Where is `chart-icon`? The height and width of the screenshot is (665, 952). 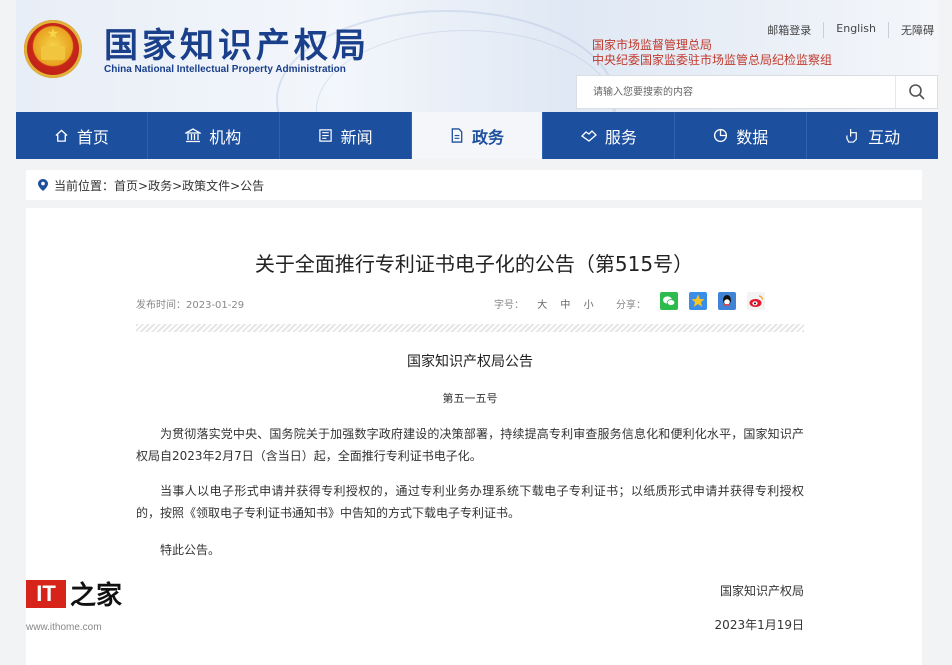 chart-icon is located at coordinates (720, 135).